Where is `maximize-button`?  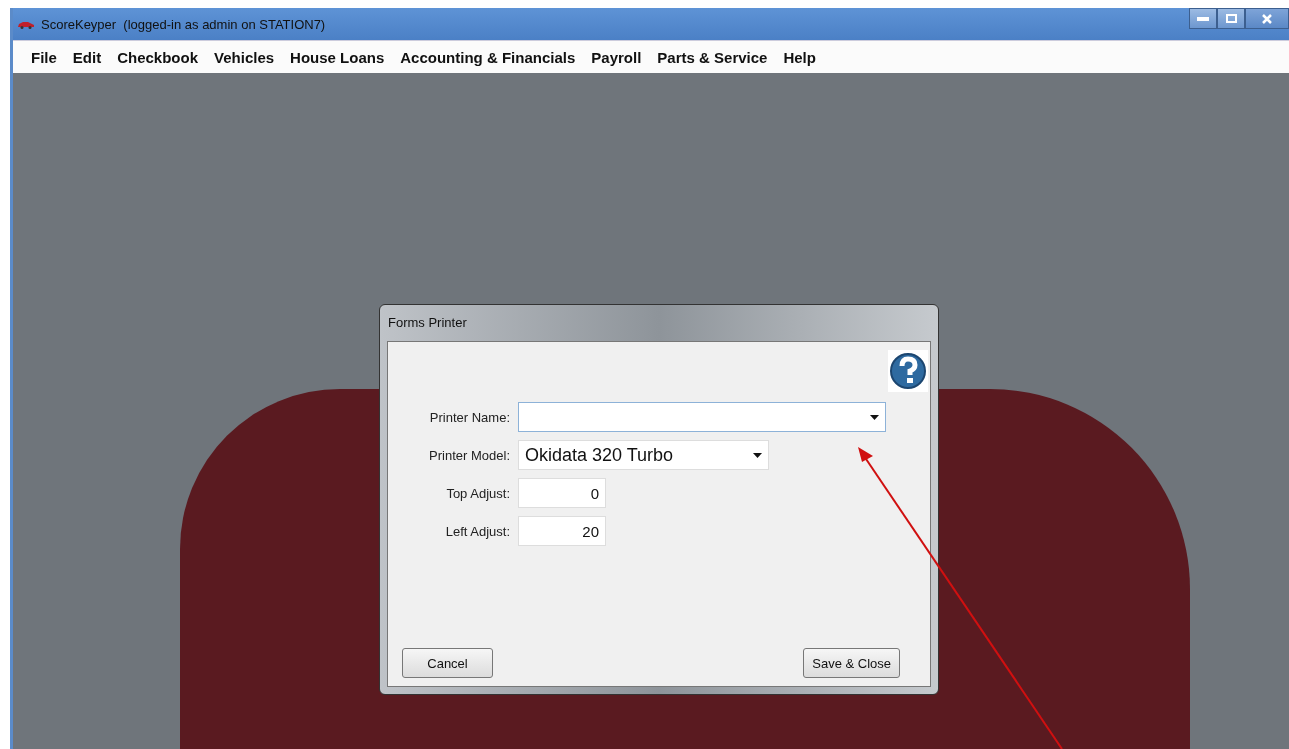 maximize-button is located at coordinates (1231, 18).